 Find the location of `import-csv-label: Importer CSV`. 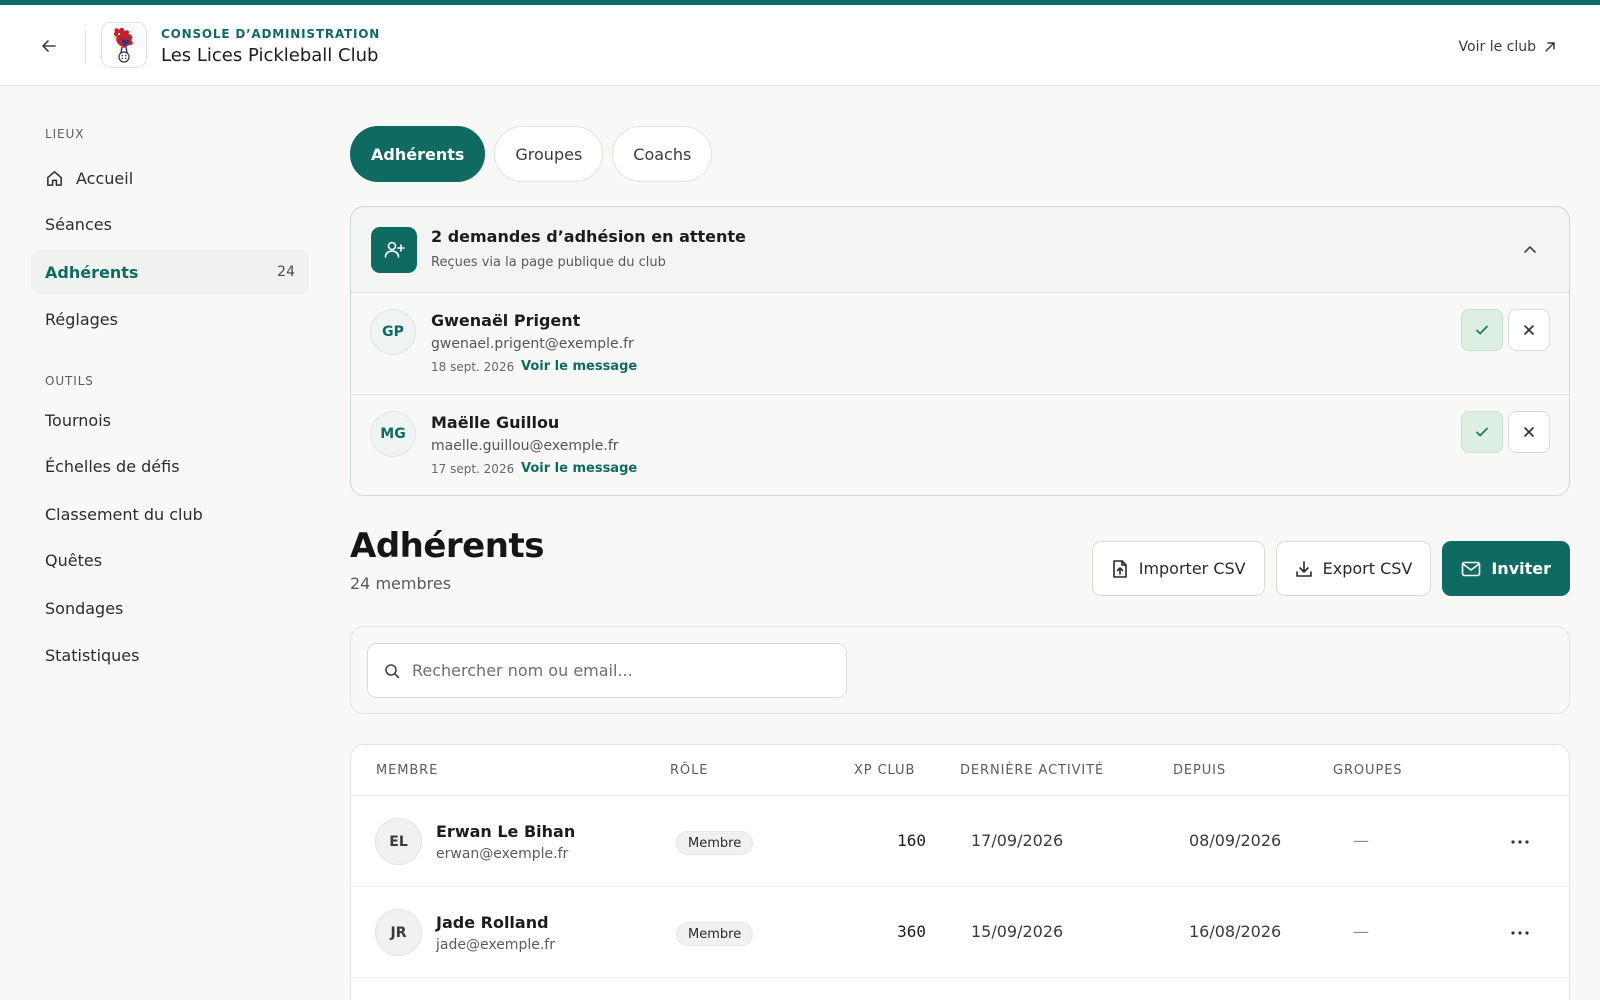

import-csv-label: Importer CSV is located at coordinates (1192, 568).